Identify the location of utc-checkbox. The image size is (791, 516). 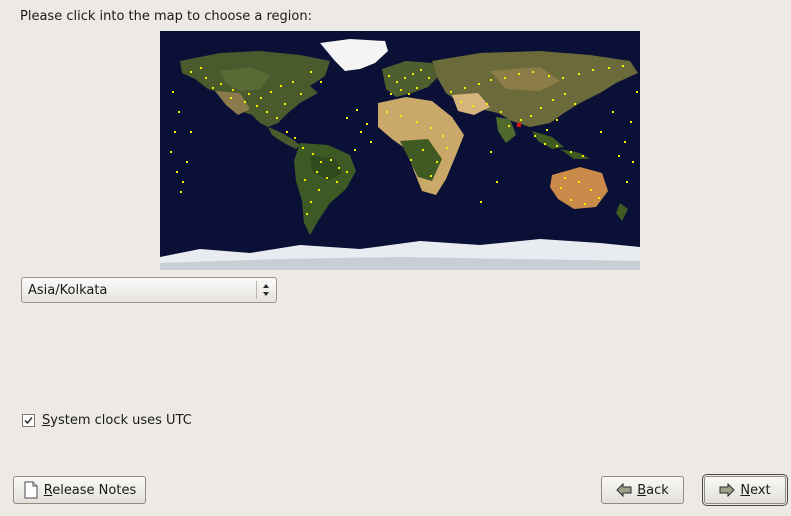
(28, 420).